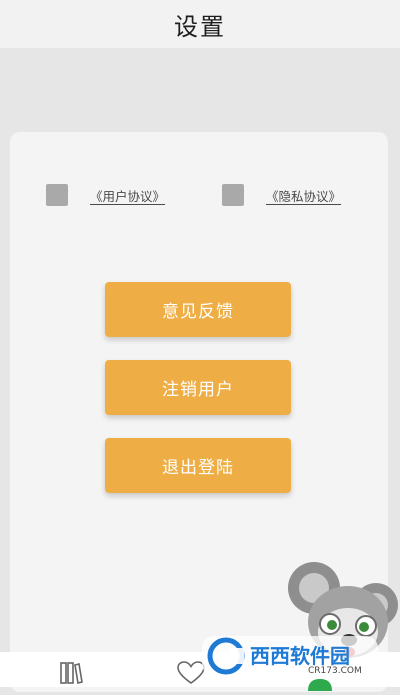 This screenshot has height=695, width=400. I want to click on privacy-agreement-link: 《隐私协议》, so click(303, 195).